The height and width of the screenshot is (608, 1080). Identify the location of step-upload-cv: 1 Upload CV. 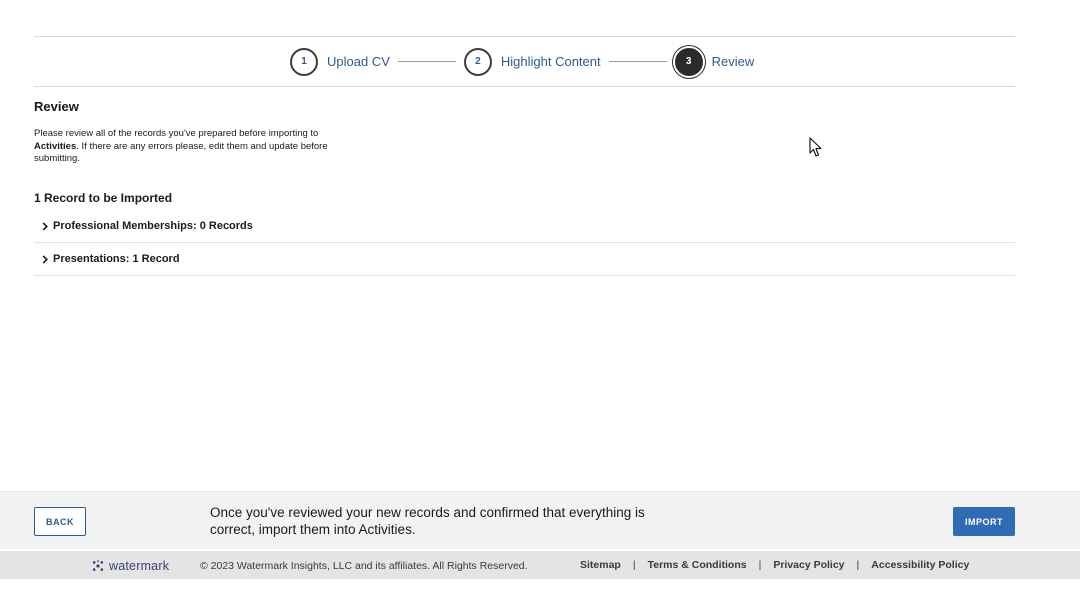
(340, 61).